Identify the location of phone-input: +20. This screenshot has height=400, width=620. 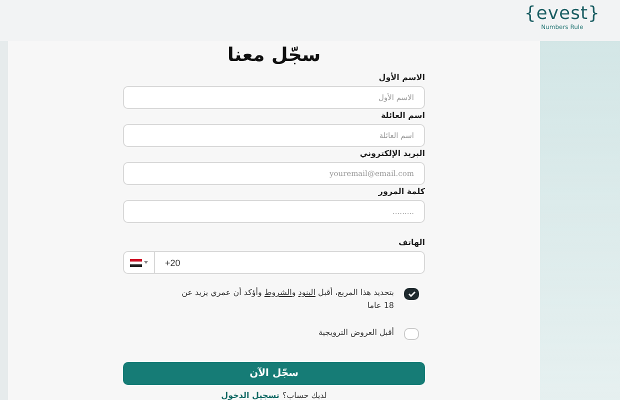
(289, 262).